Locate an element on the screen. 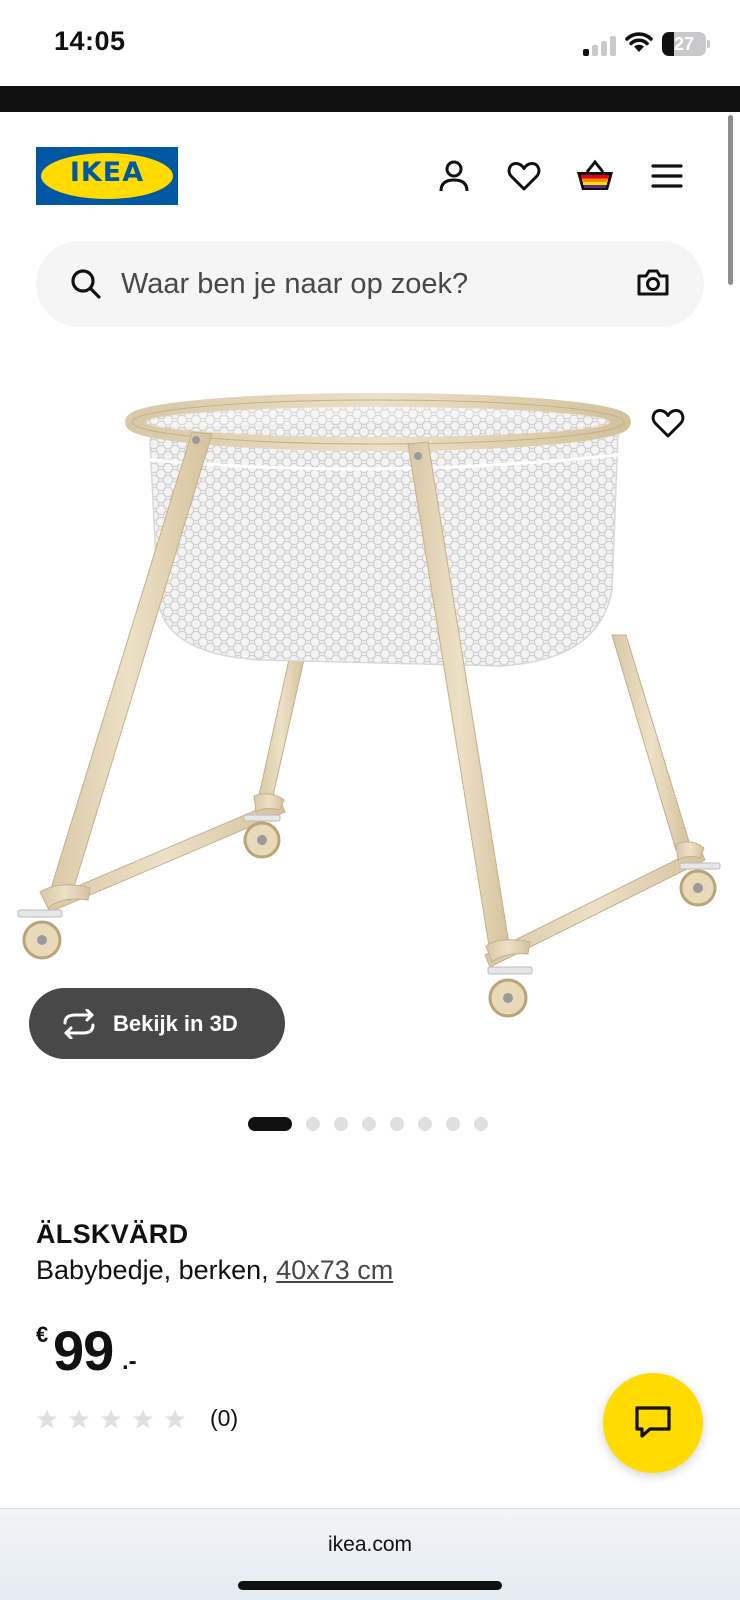 The width and height of the screenshot is (740, 1600). search-bar is located at coordinates (370, 284).